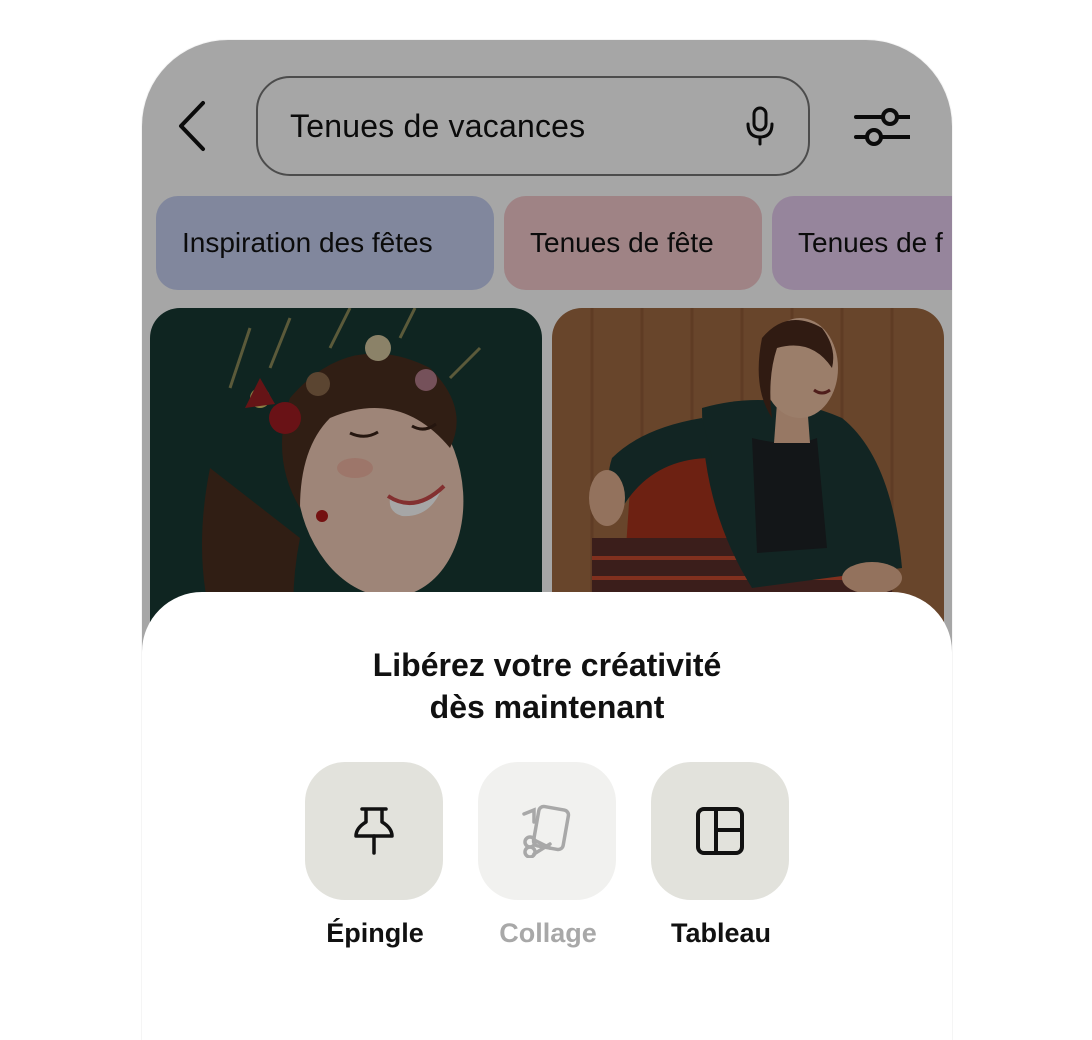 Image resolution: width=1092 pixels, height=1040 pixels. I want to click on create-pin-button, so click(374, 831).